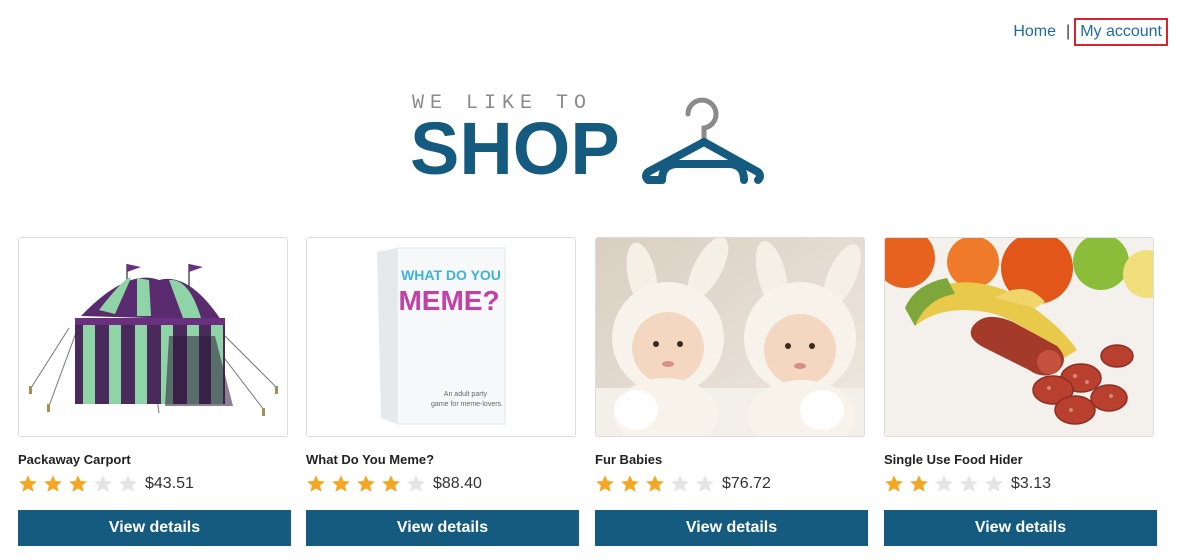  Describe the element at coordinates (953, 459) in the screenshot. I see `product-name: Single Use Food Hider` at that location.